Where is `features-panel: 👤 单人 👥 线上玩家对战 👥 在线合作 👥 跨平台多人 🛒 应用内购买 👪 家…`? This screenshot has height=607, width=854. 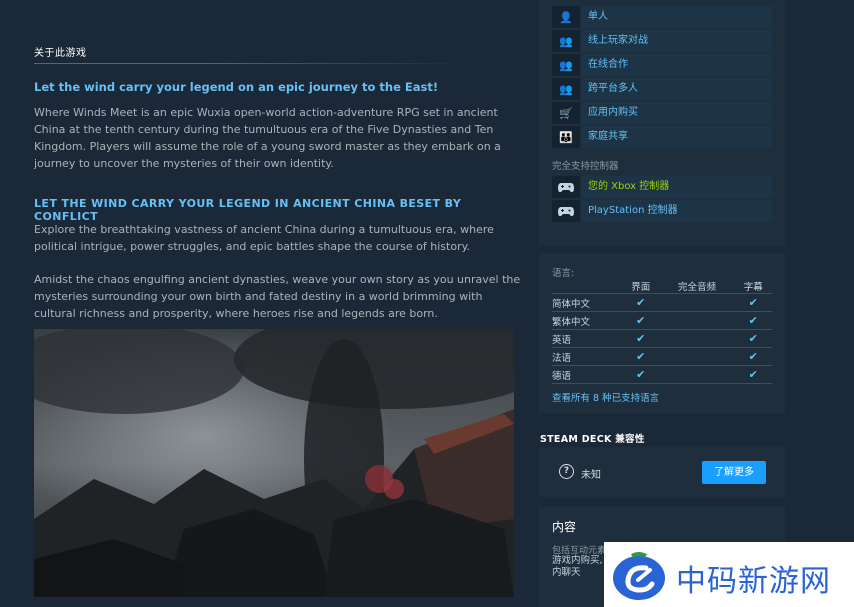 features-panel: 👤 单人 👥 线上玩家对战 👥 在线合作 👥 跨平台多人 🛒 应用内购买 👪 家… is located at coordinates (662, 123).